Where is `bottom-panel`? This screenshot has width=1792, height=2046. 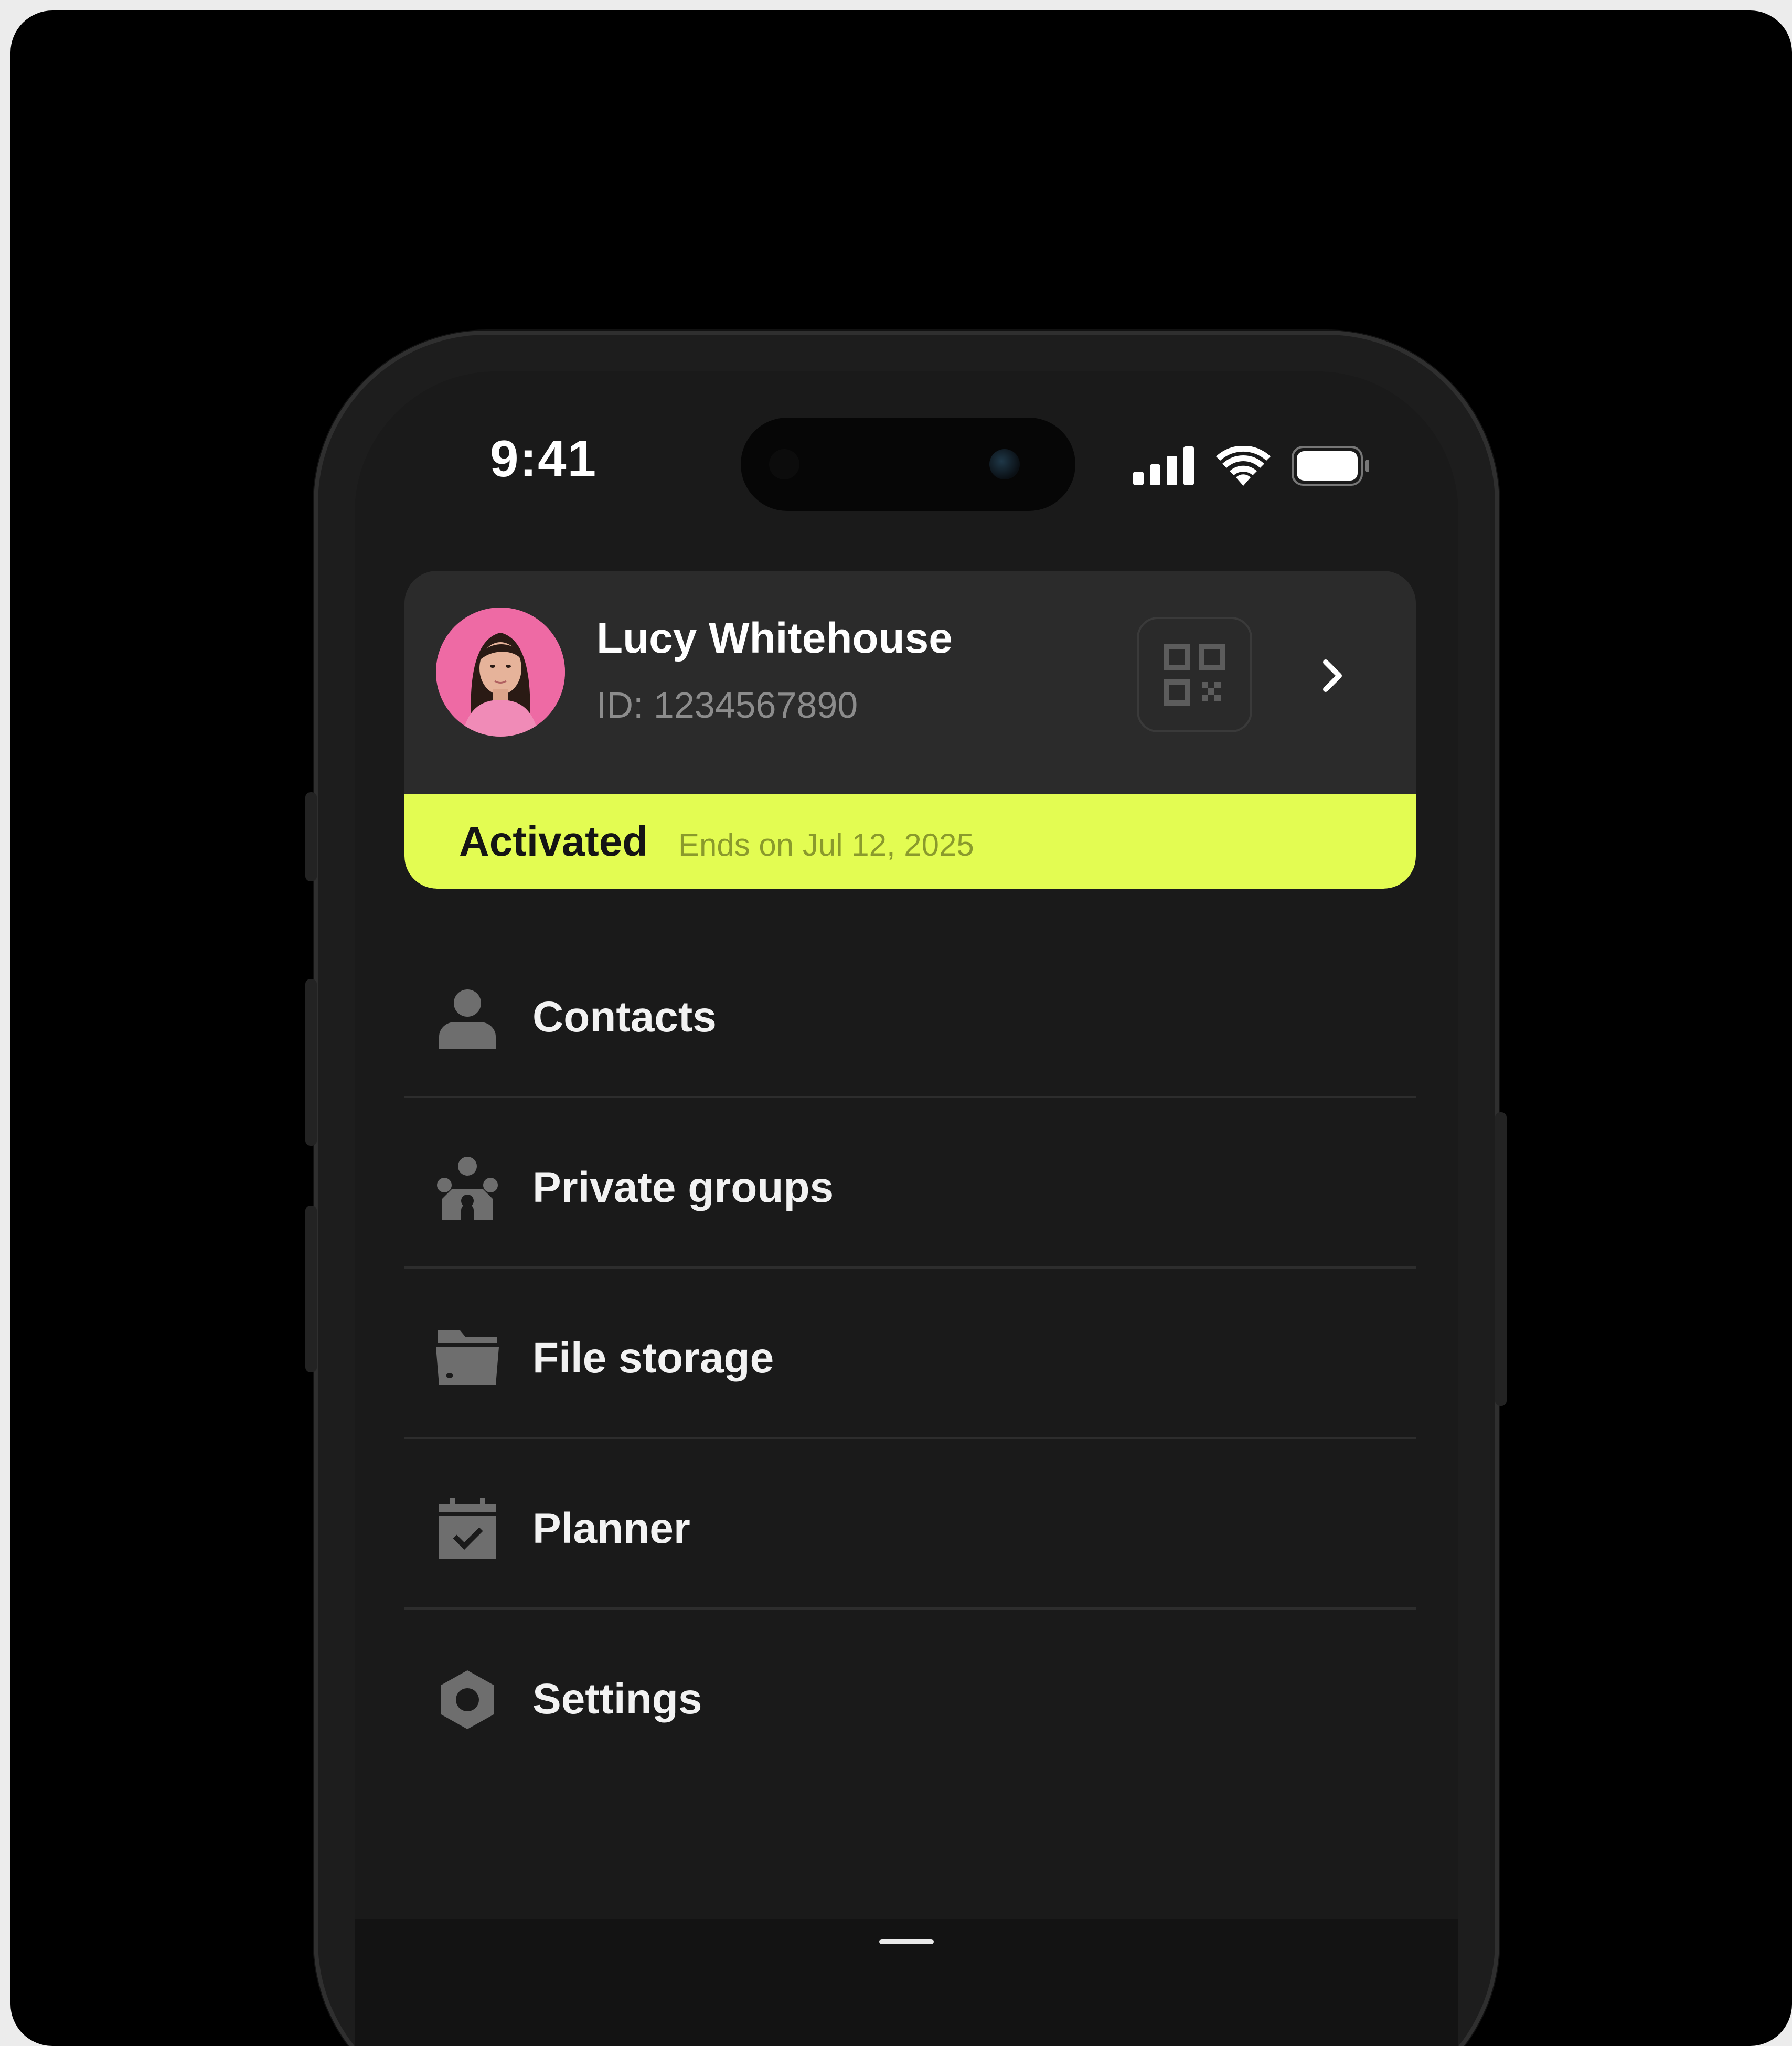 bottom-panel is located at coordinates (906, 1982).